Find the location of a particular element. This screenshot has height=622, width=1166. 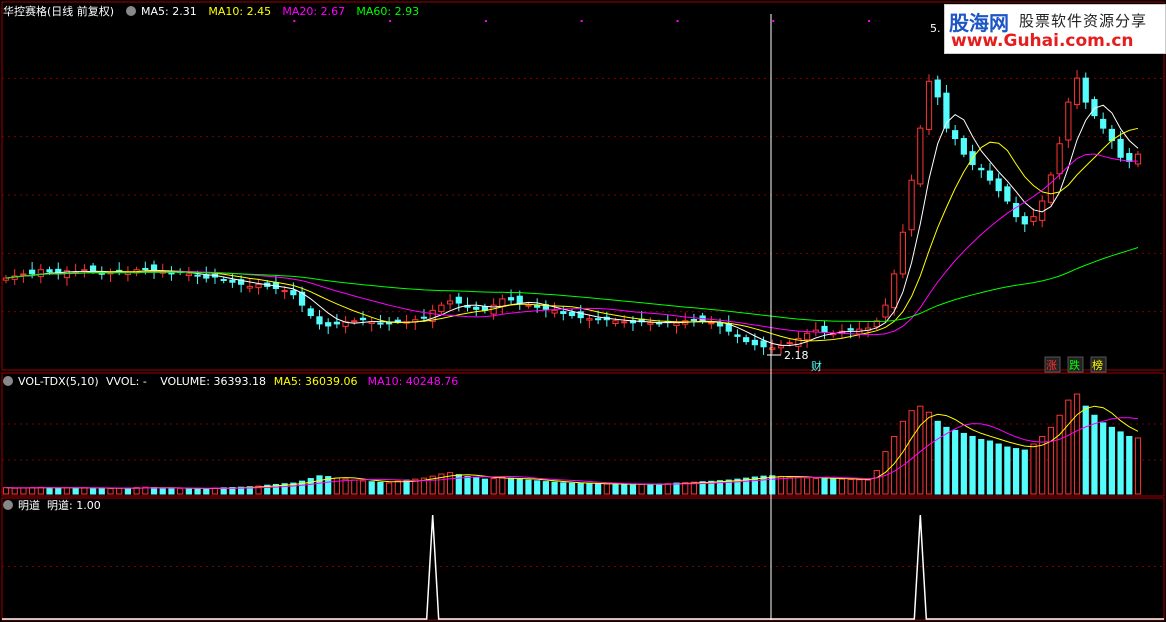

volume-legend-item: MA10: 40248.76 is located at coordinates (413, 381).